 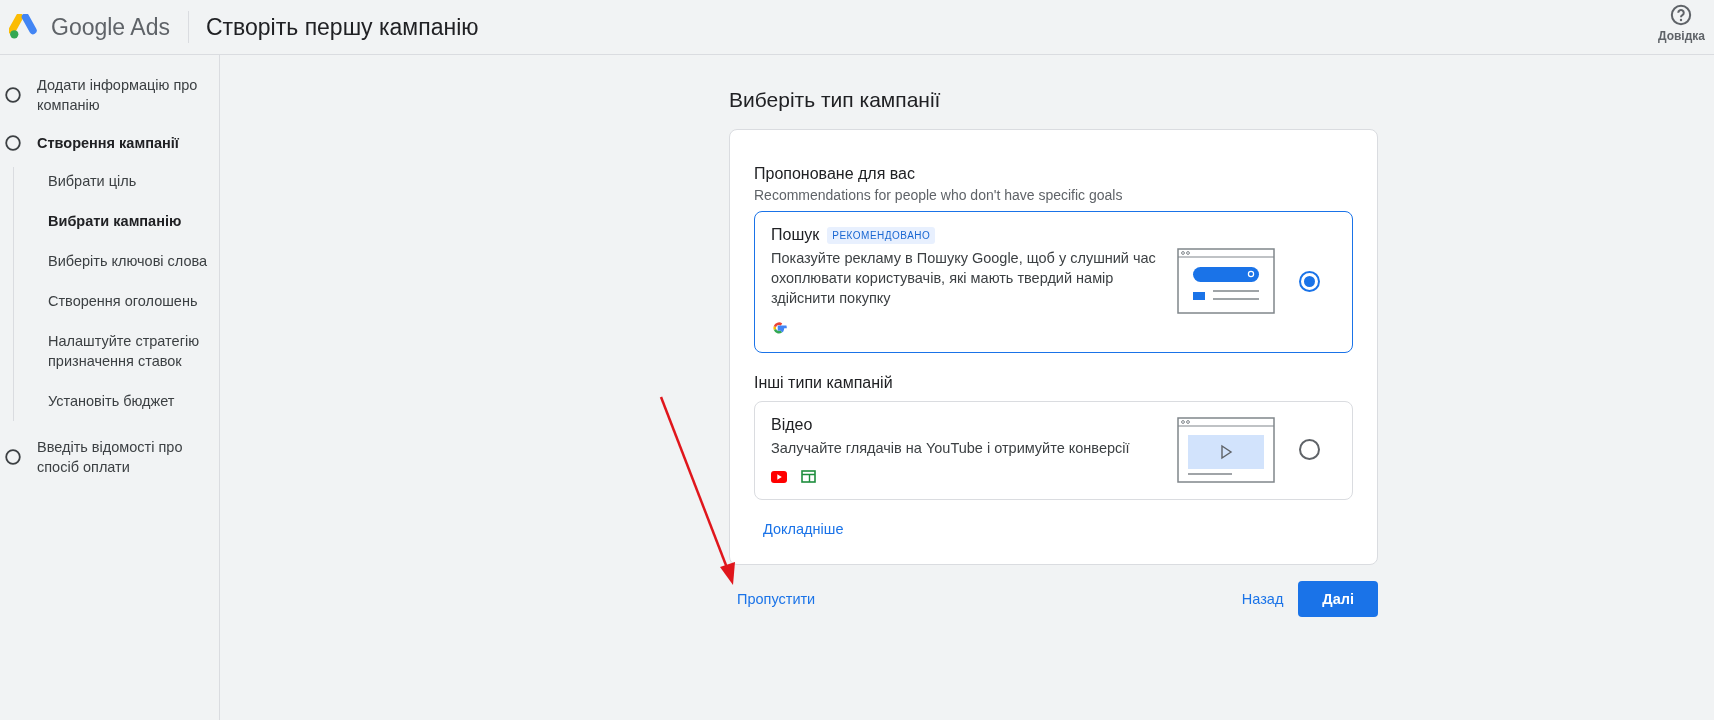 I want to click on help-button: Довідка, so click(x=1681, y=23).